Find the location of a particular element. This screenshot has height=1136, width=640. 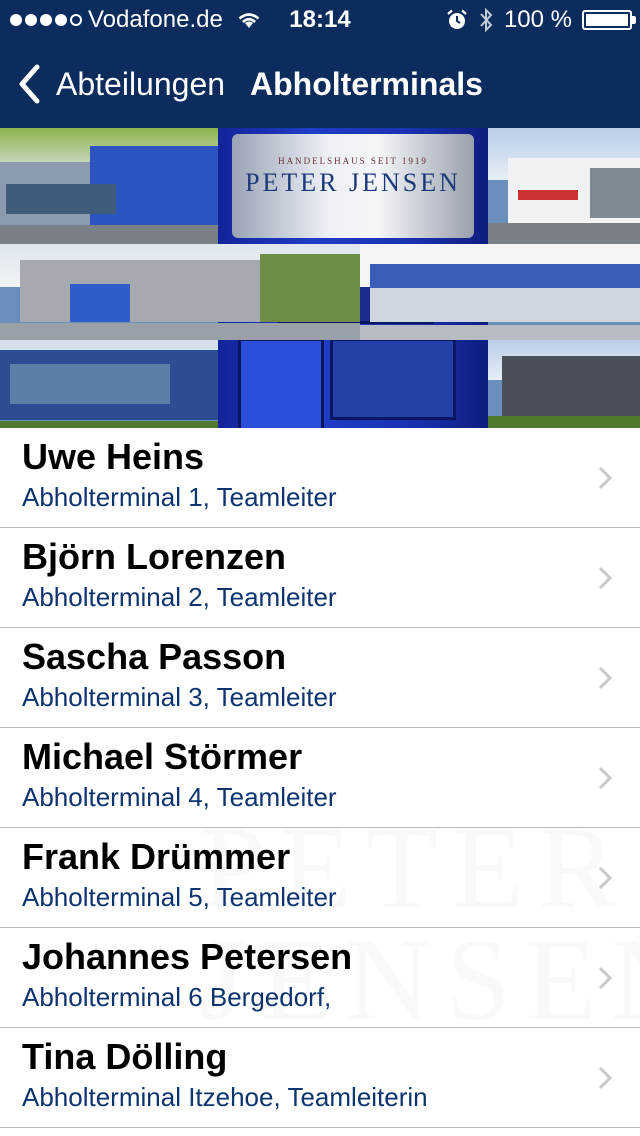

contact-role: Abholterminal 2, Teamleiter is located at coordinates (179, 597).